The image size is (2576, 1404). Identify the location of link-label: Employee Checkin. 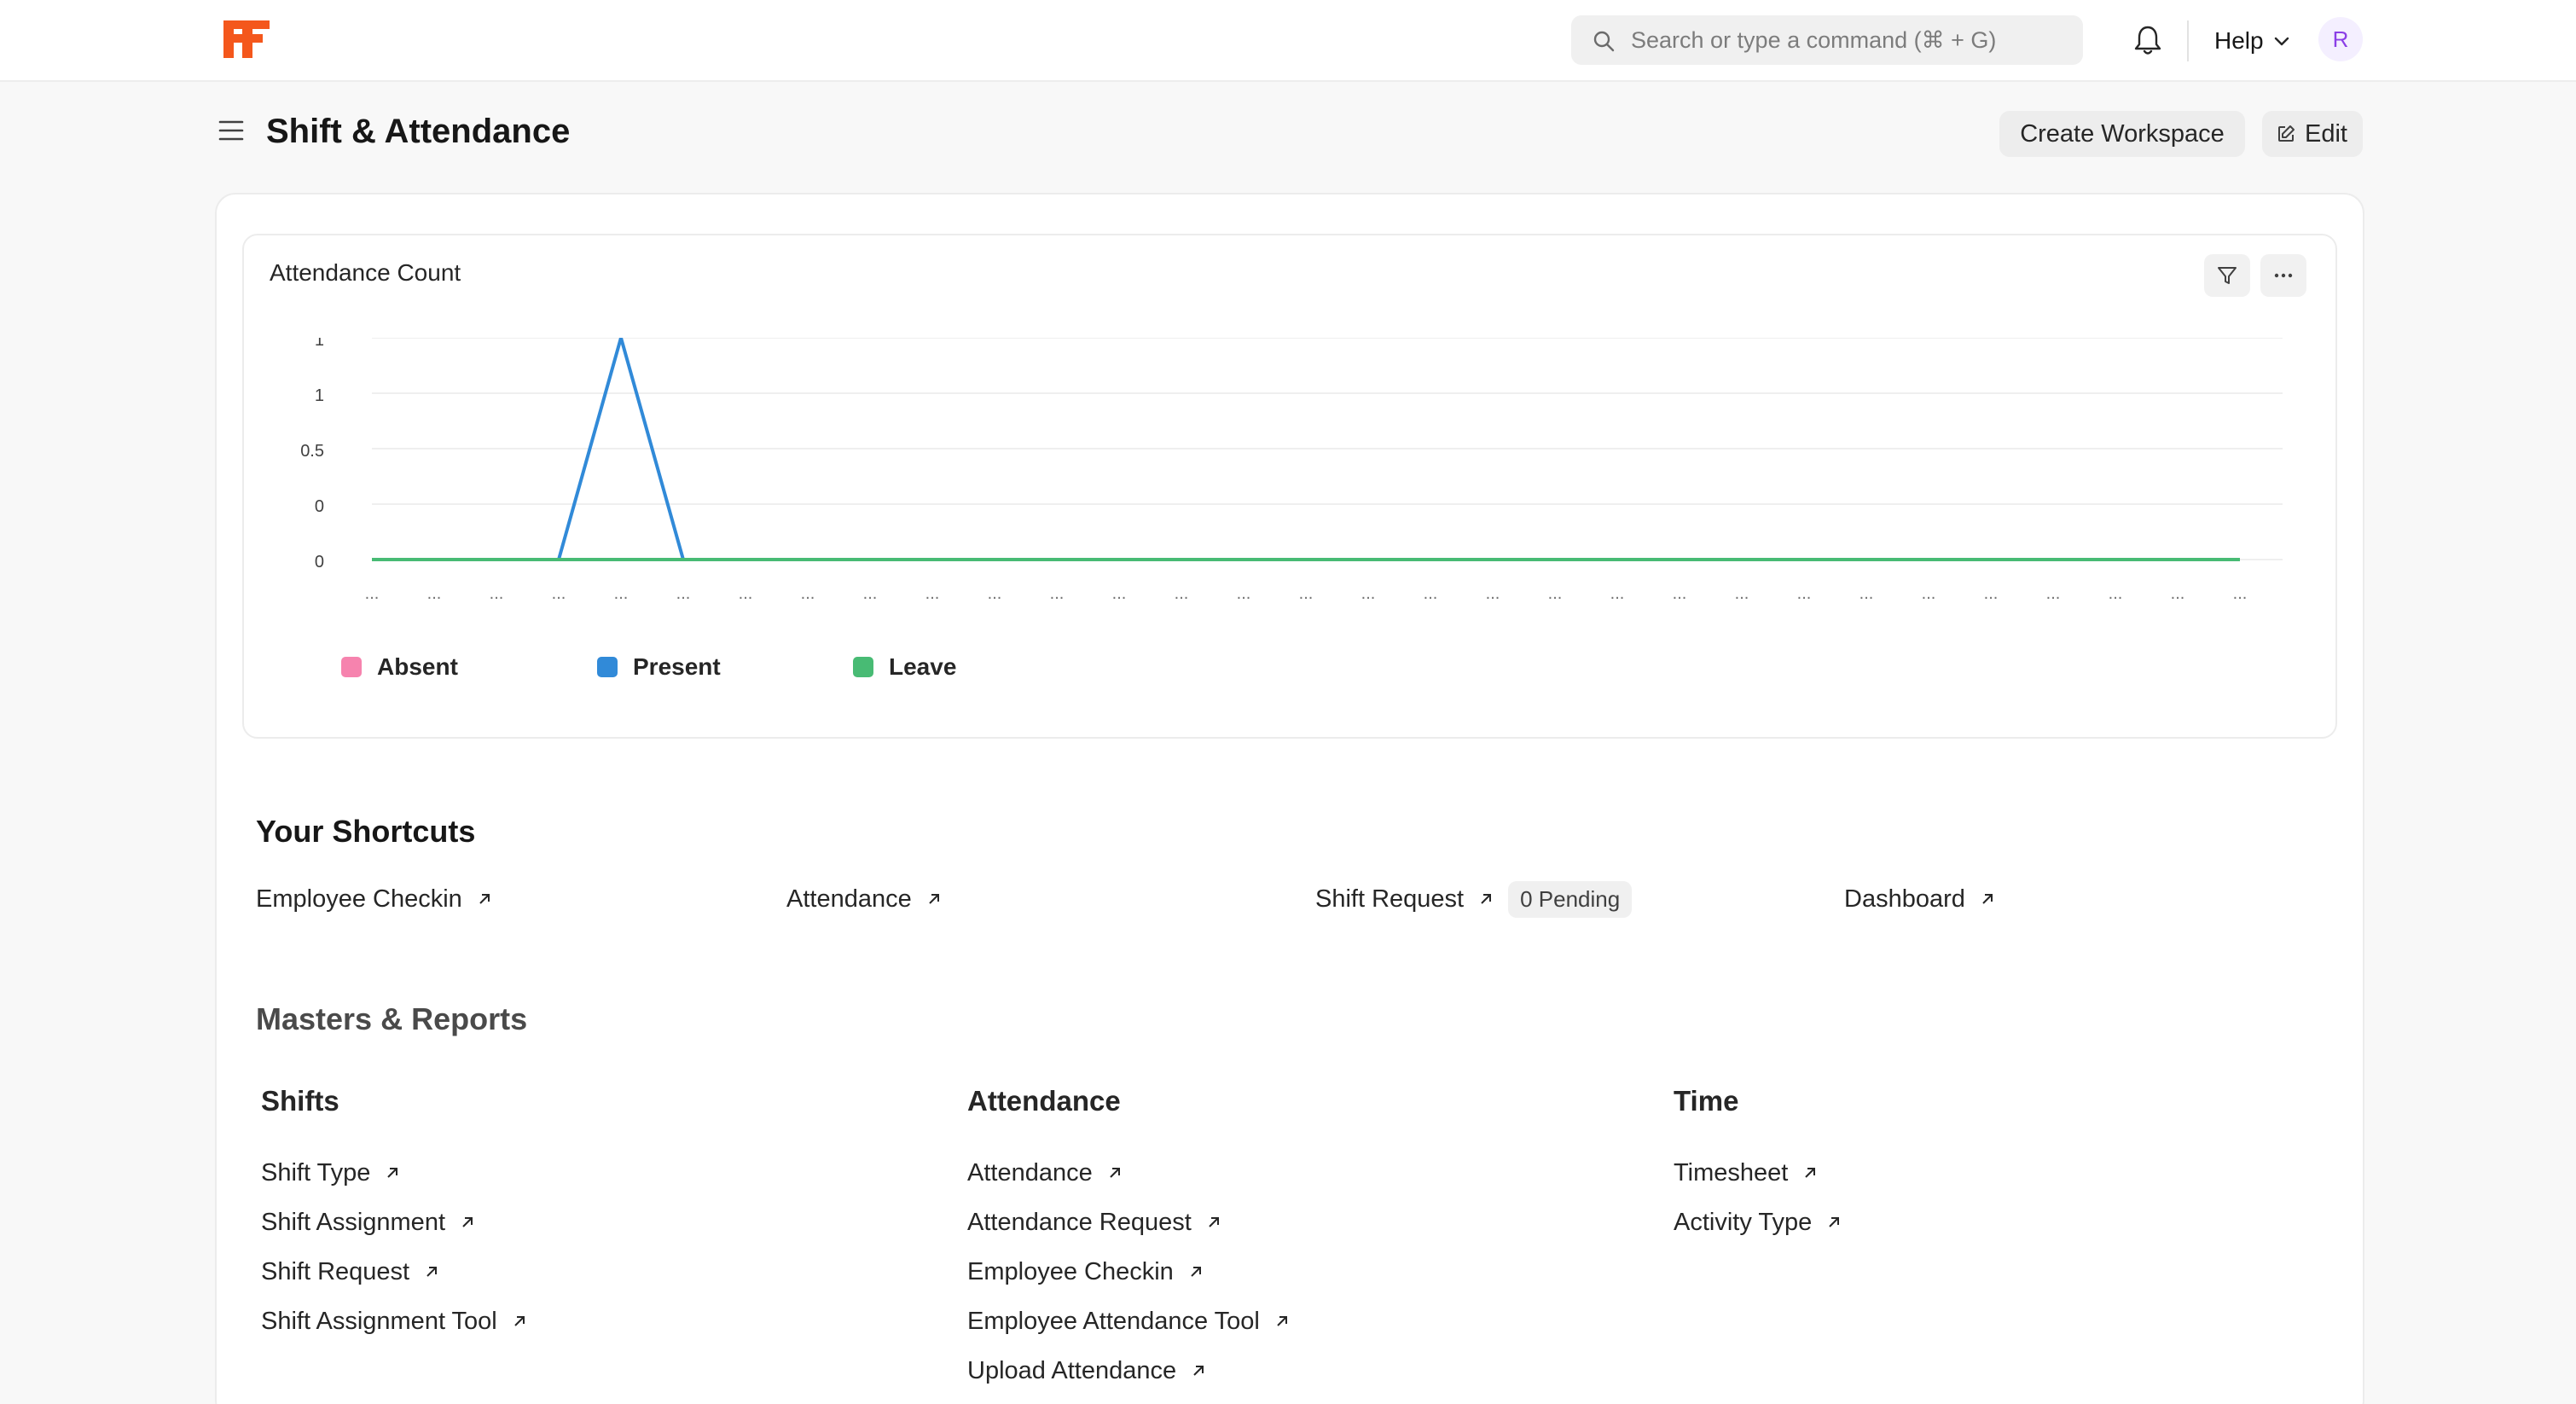
(1070, 1271).